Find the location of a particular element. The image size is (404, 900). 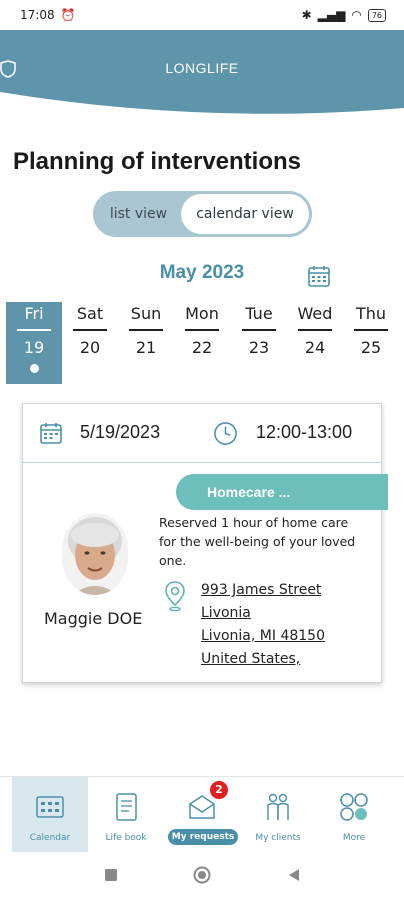

nav-life-book: Life book is located at coordinates (126, 815).